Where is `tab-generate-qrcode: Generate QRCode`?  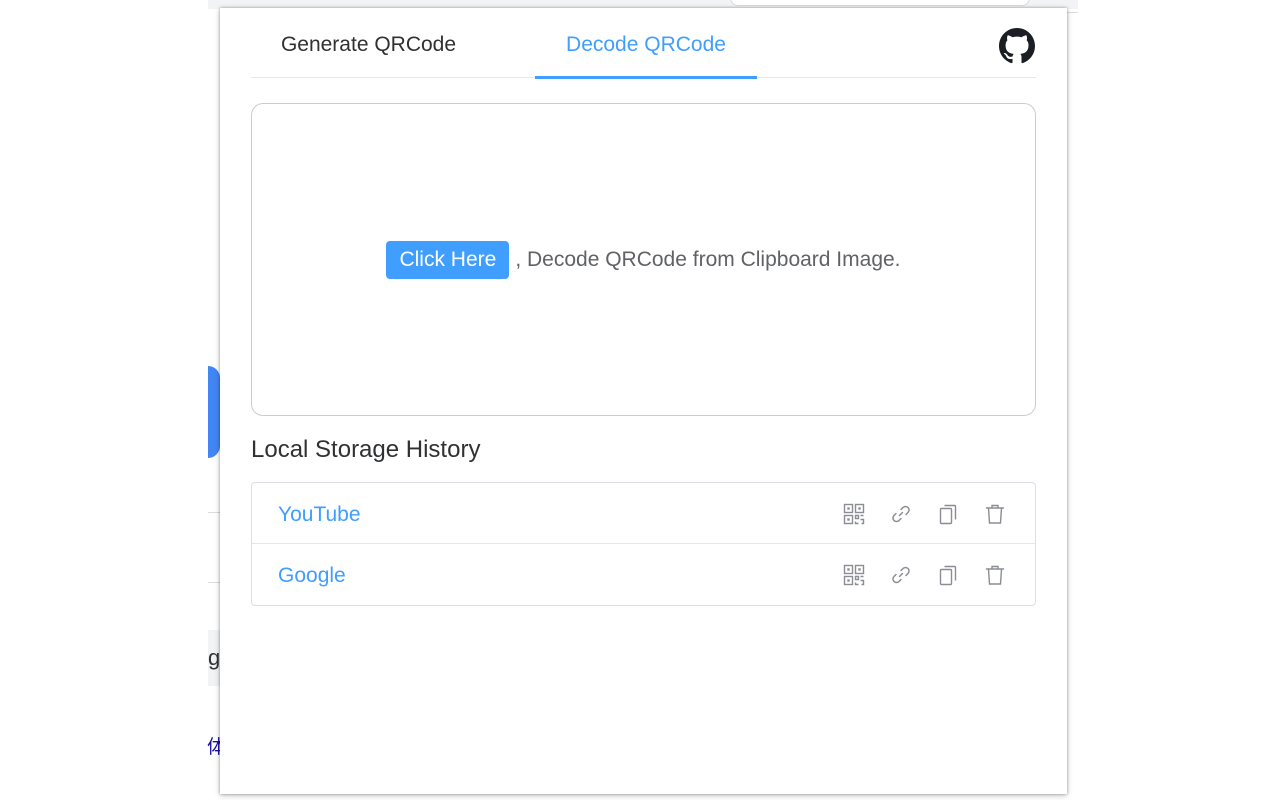 tab-generate-qrcode: Generate QRCode is located at coordinates (368, 43).